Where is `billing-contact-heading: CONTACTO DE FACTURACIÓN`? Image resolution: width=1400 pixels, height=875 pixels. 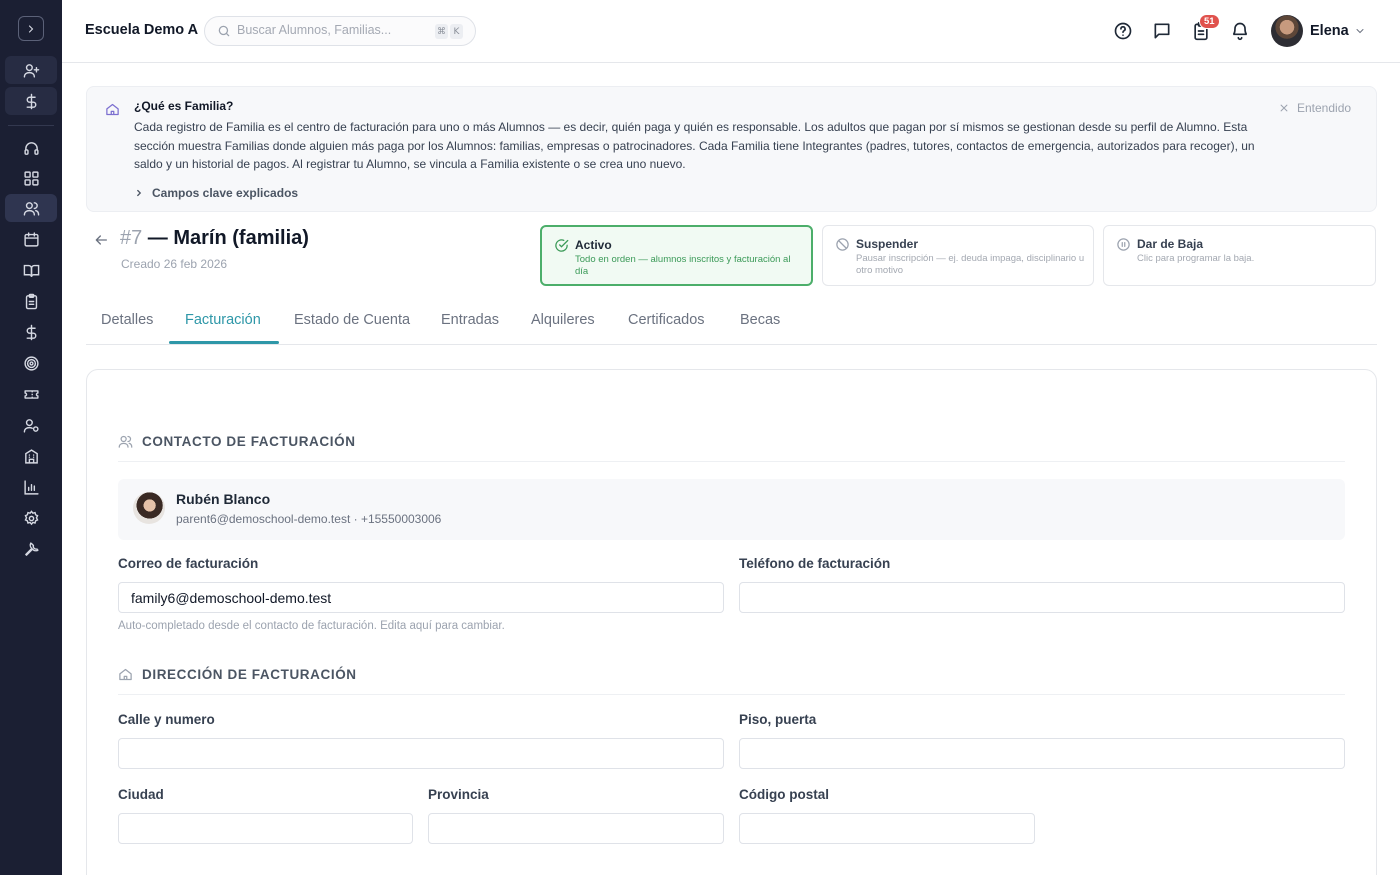
billing-contact-heading: CONTACTO DE FACTURACIÓN is located at coordinates (237, 441).